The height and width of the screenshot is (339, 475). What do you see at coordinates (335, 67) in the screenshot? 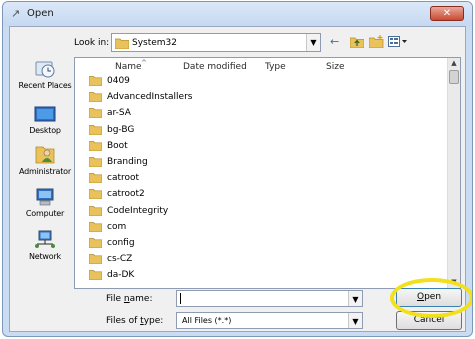
I see `column-header-size: Size` at bounding box center [335, 67].